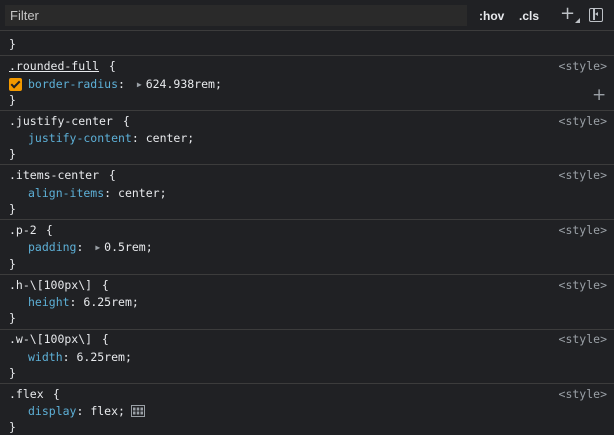  Describe the element at coordinates (236, 15) in the screenshot. I see `filter-input` at that location.